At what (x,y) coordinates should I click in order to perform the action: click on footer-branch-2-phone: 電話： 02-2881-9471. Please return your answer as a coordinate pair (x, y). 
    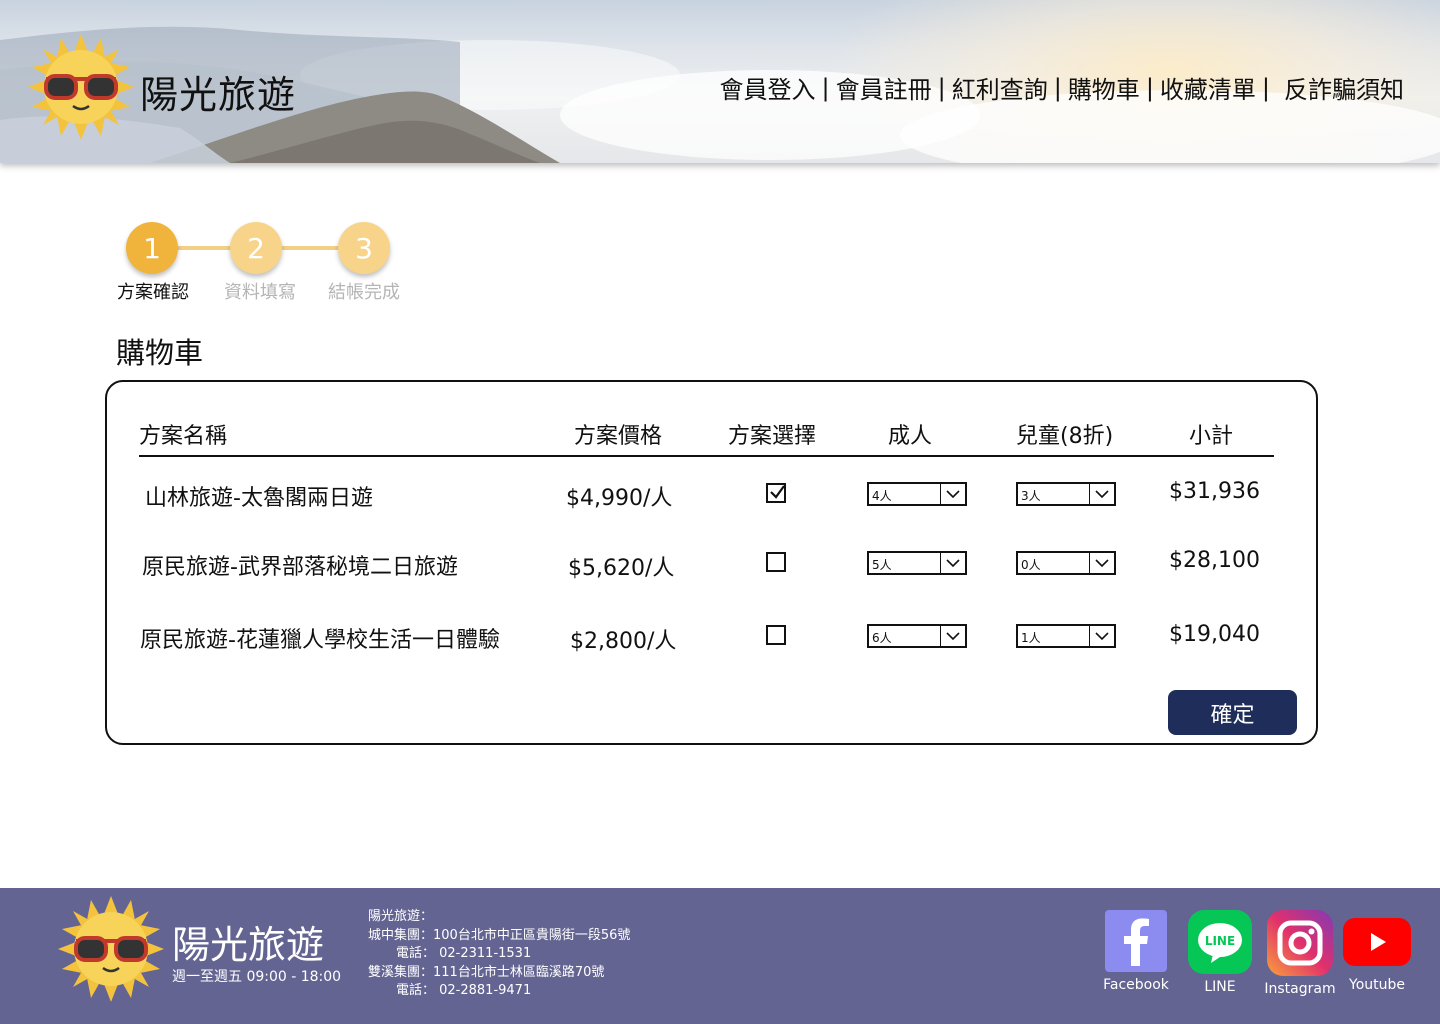
    Looking at the image, I should click on (464, 990).